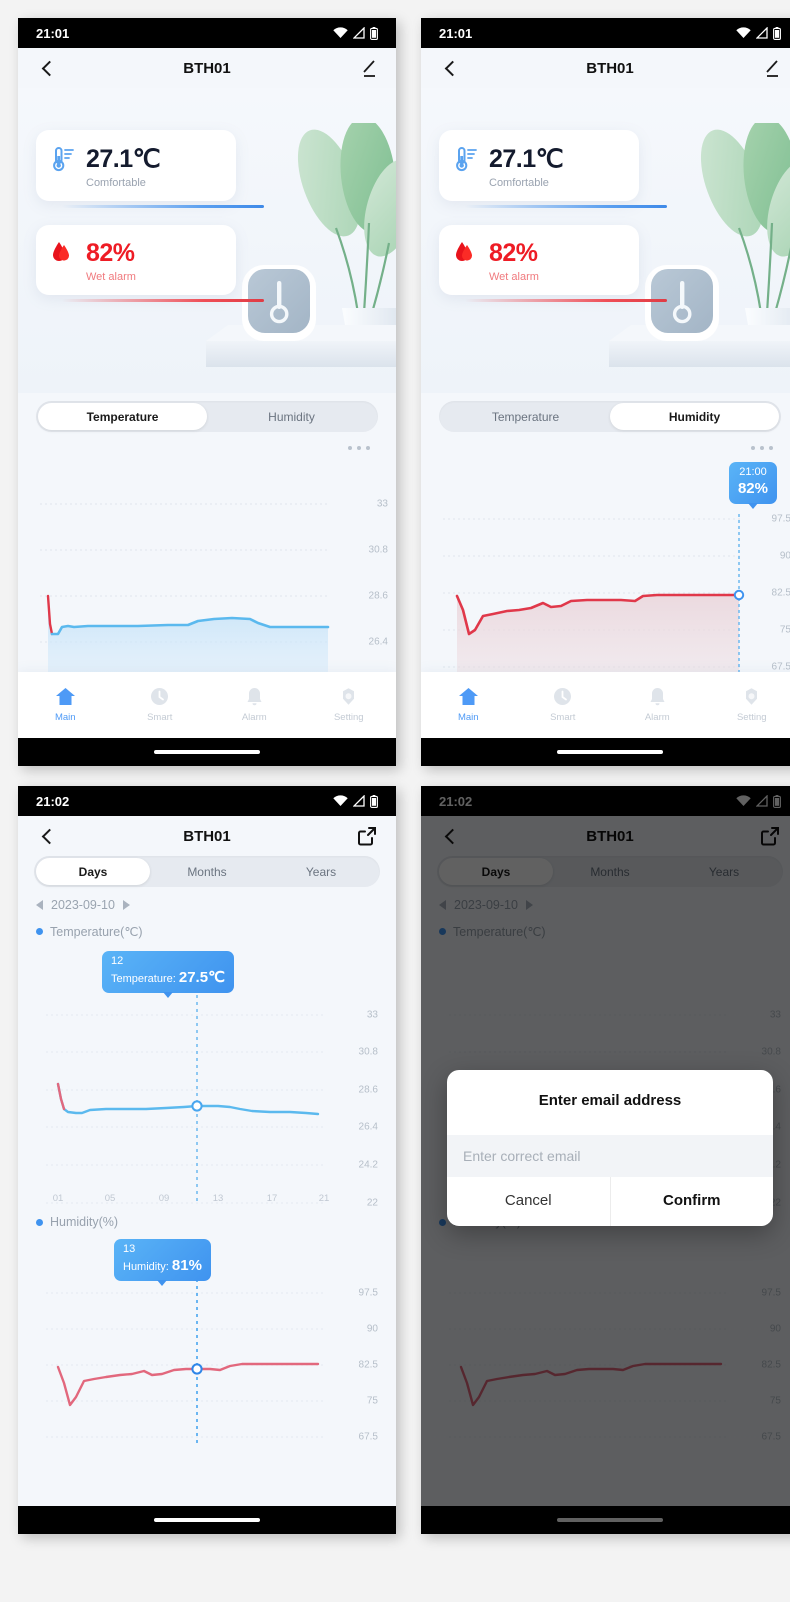 Image resolution: width=790 pixels, height=1602 pixels. What do you see at coordinates (784, 630) in the screenshot?
I see `y-tick: 75` at bounding box center [784, 630].